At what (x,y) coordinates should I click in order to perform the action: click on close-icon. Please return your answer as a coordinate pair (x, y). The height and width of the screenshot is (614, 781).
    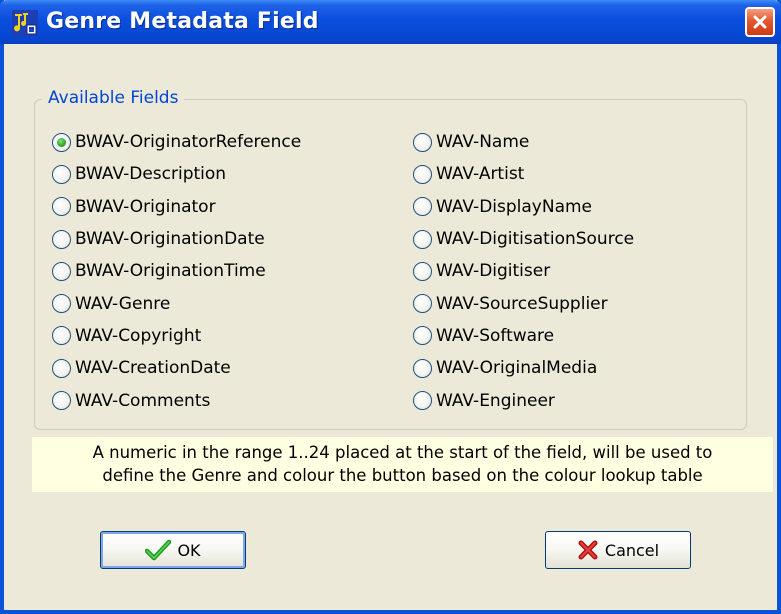
    Looking at the image, I should click on (760, 22).